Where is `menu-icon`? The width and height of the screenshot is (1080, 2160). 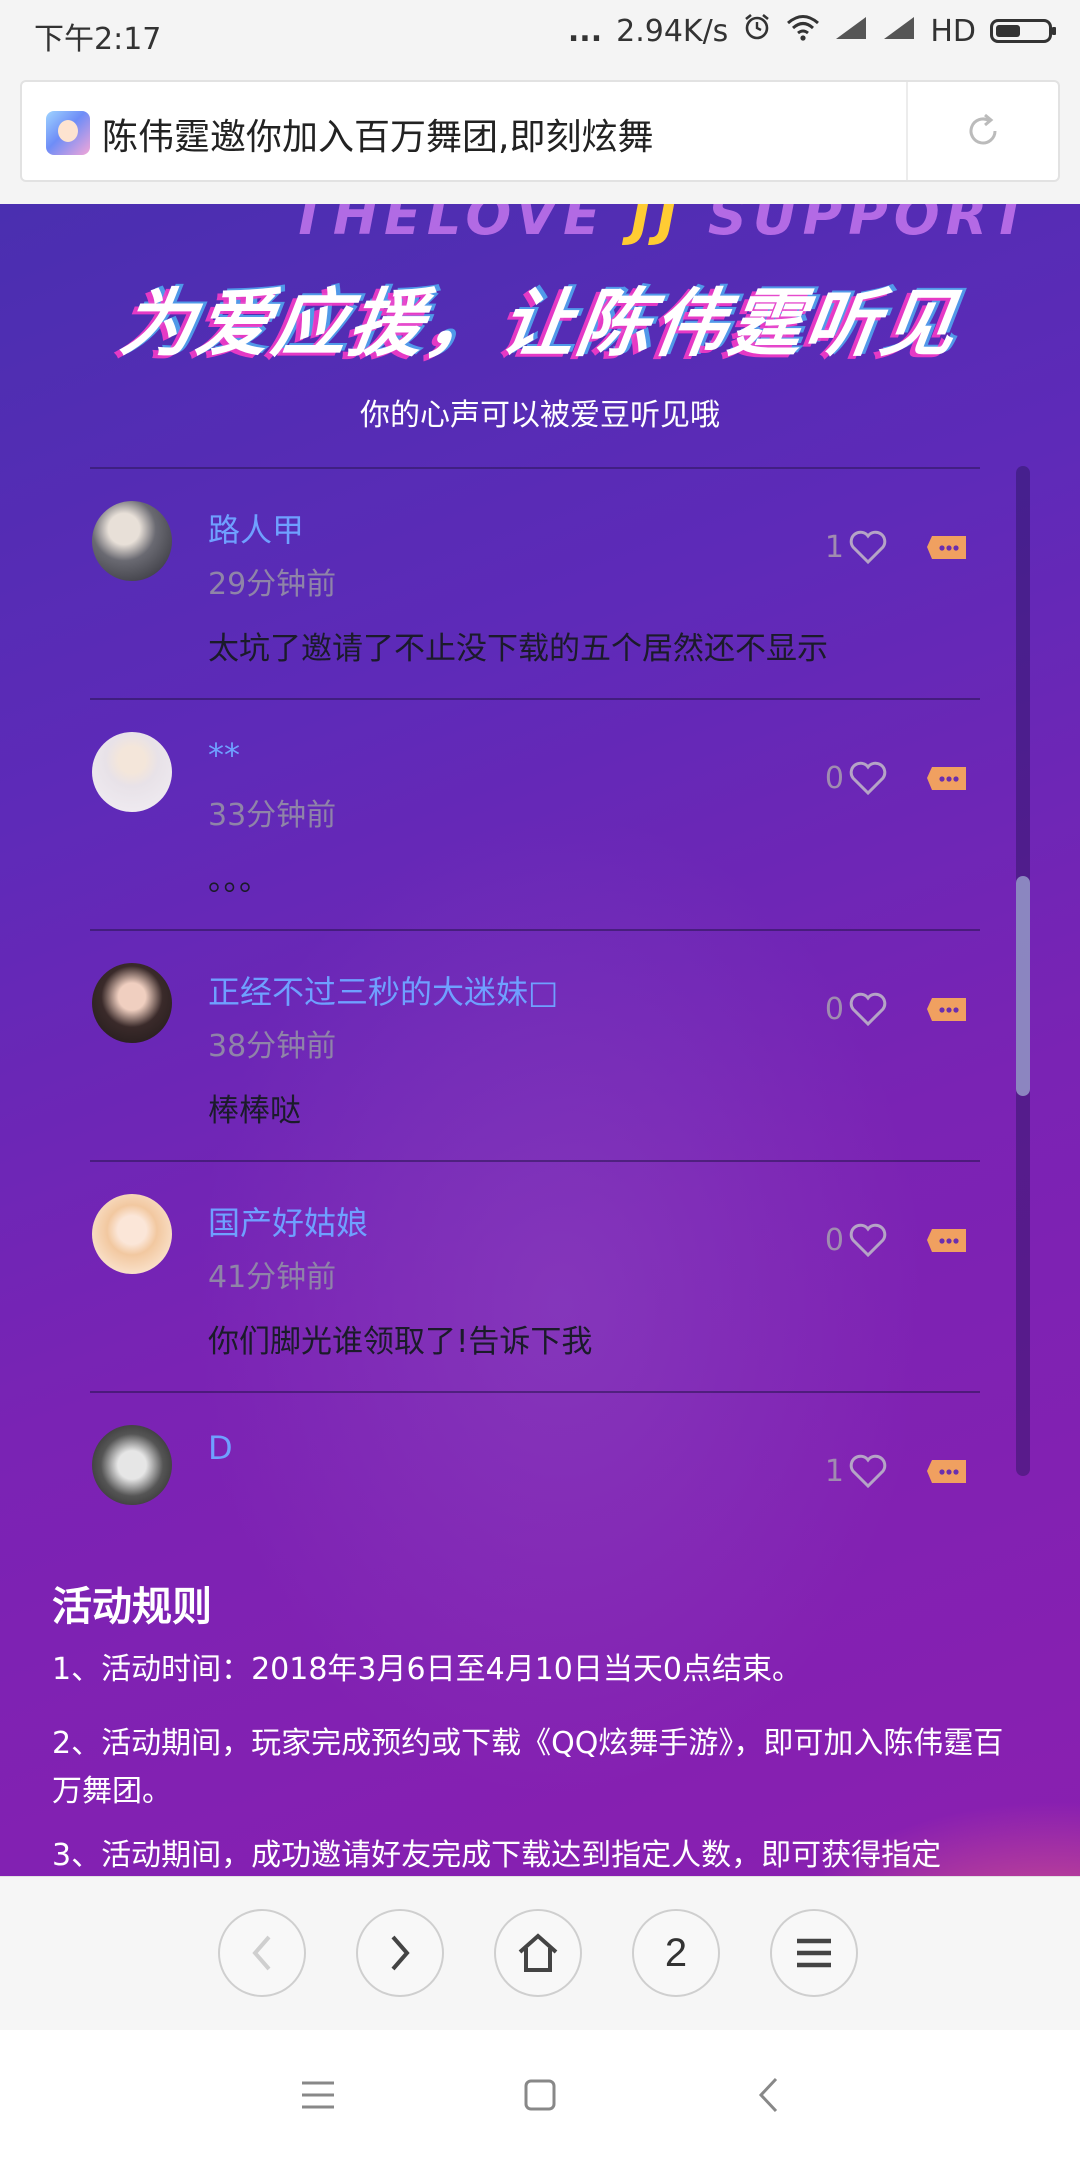 menu-icon is located at coordinates (814, 1953).